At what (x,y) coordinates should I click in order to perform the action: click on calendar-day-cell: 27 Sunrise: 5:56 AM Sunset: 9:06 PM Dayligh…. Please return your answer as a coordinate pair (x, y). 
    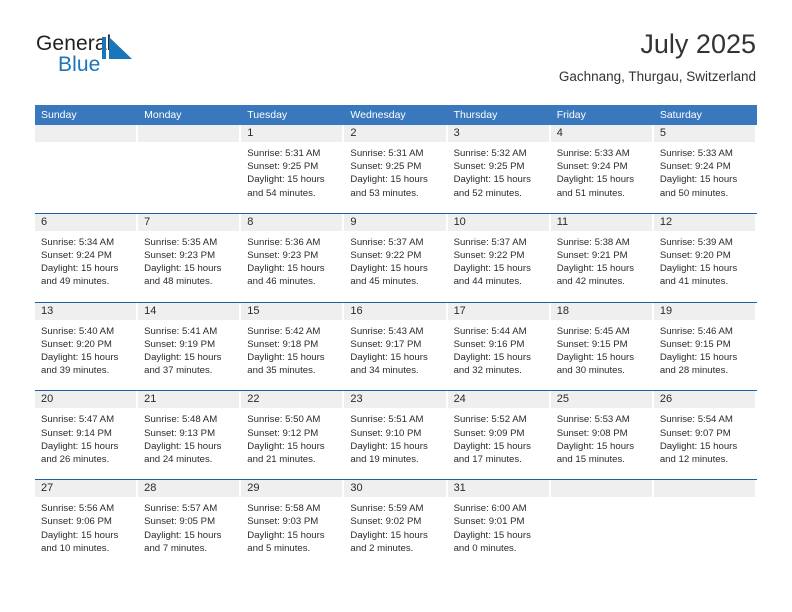
    Looking at the image, I should click on (86, 520).